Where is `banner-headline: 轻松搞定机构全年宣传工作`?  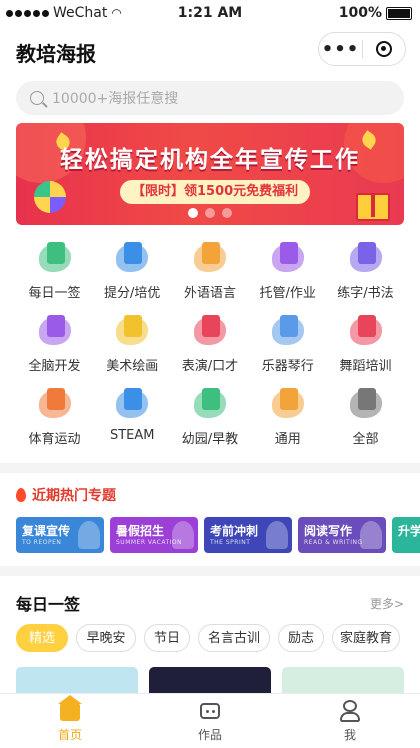 banner-headline: 轻松搞定机构全年宣传工作 is located at coordinates (210, 160).